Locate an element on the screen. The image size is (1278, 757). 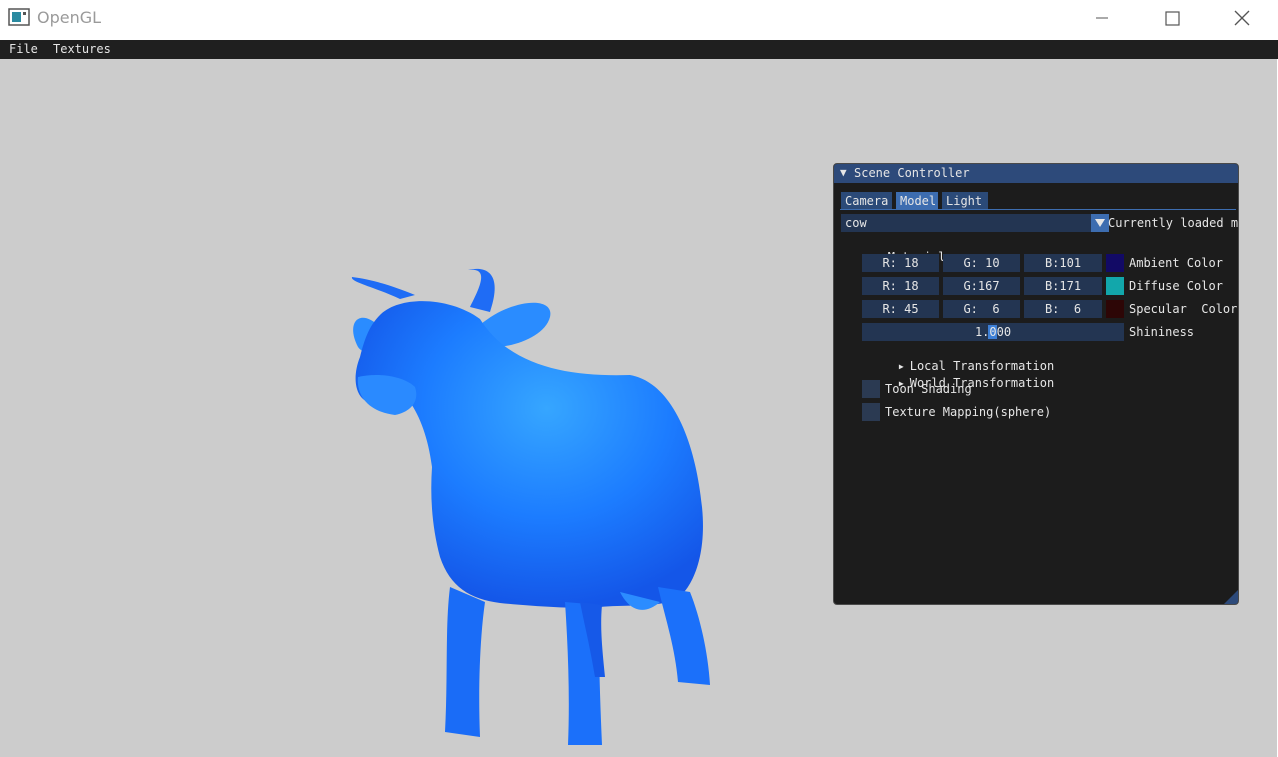
menu-bar: File Textures is located at coordinates (639, 49).